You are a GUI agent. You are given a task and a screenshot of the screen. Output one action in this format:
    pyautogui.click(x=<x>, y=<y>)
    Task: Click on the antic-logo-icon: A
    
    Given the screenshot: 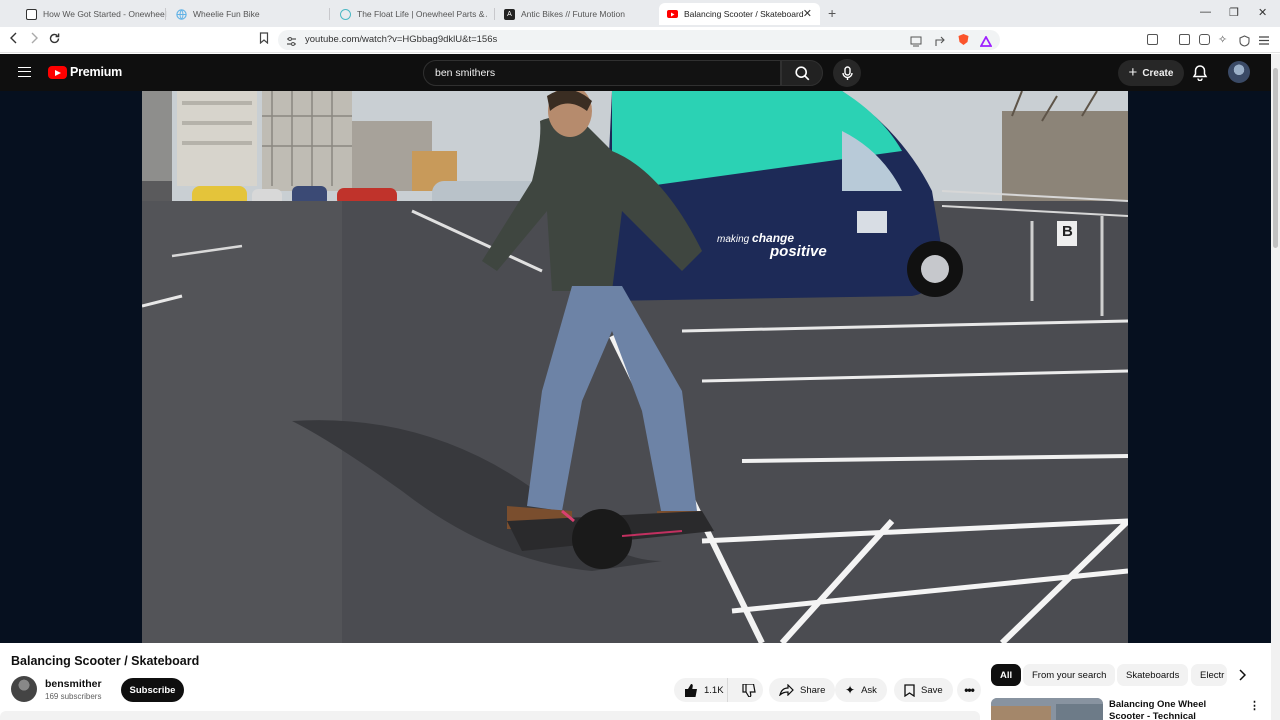 What is the action you would take?
    pyautogui.click(x=509, y=14)
    